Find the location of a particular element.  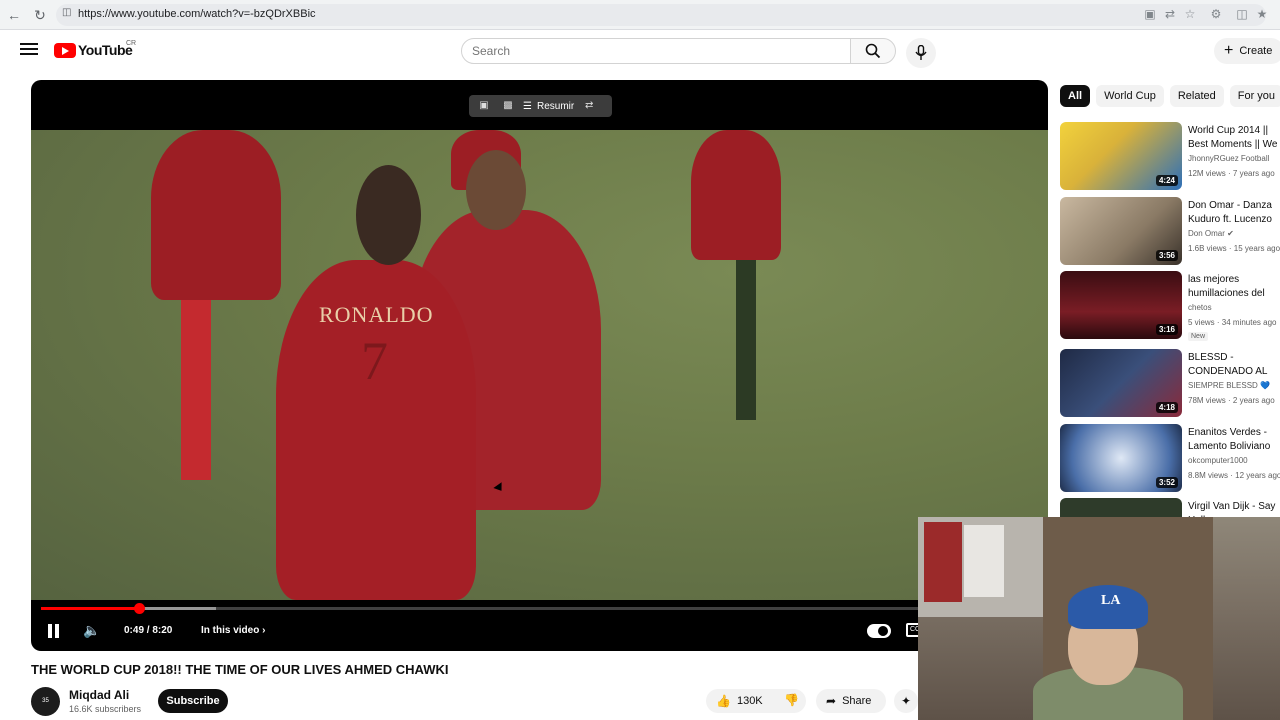

create-label: Create is located at coordinates (1256, 51).